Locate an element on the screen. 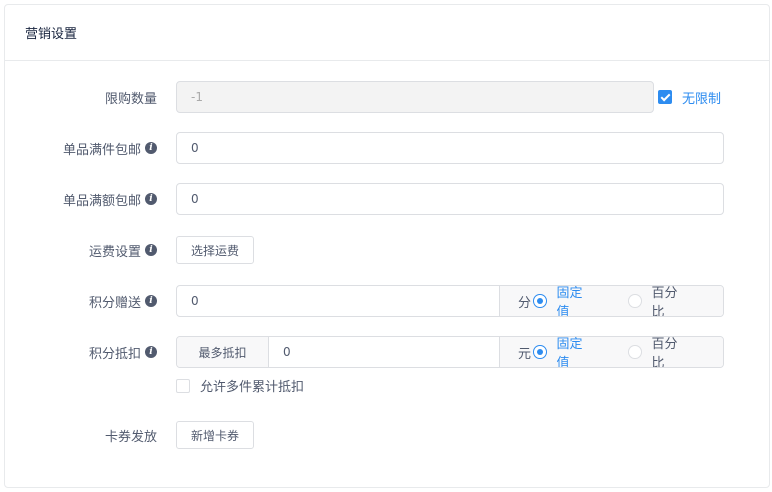 Image resolution: width=772 pixels, height=492 pixels. coupon-label: 卡券发放 is located at coordinates (130, 437).